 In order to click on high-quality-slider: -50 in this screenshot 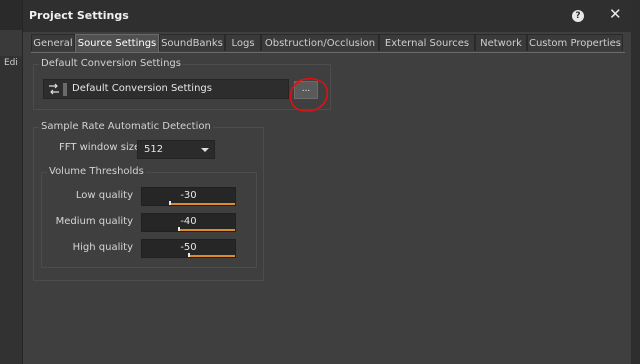, I will do `click(188, 248)`.